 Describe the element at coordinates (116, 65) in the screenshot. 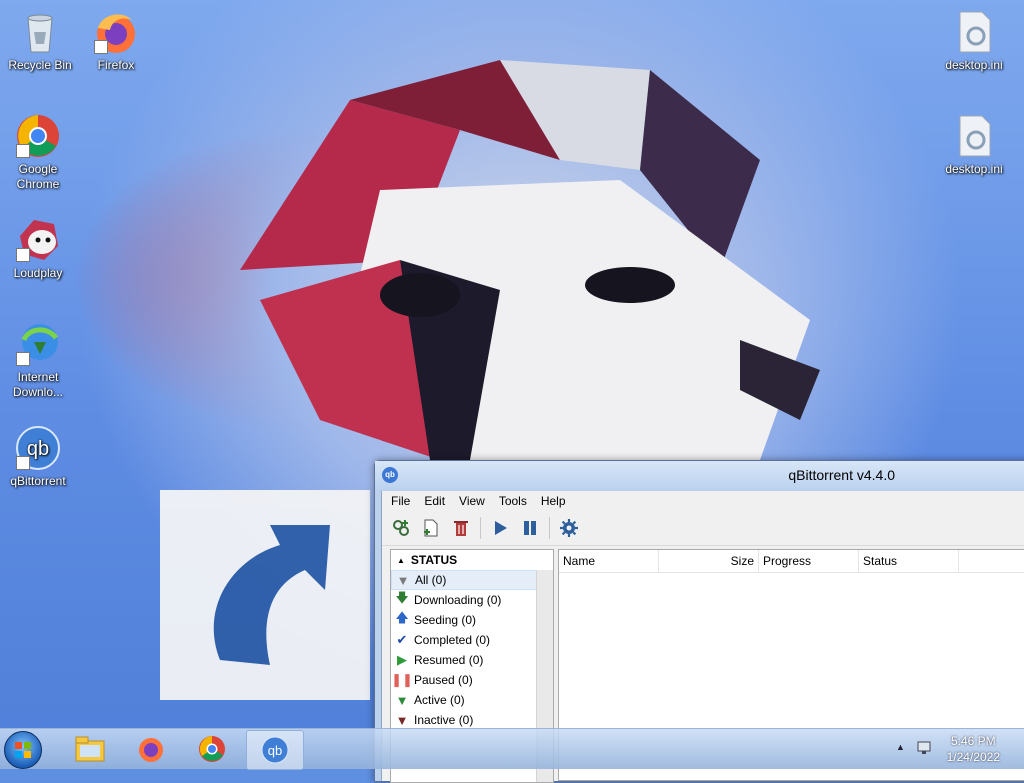

I see `desktop-icon-label: Firefox` at that location.